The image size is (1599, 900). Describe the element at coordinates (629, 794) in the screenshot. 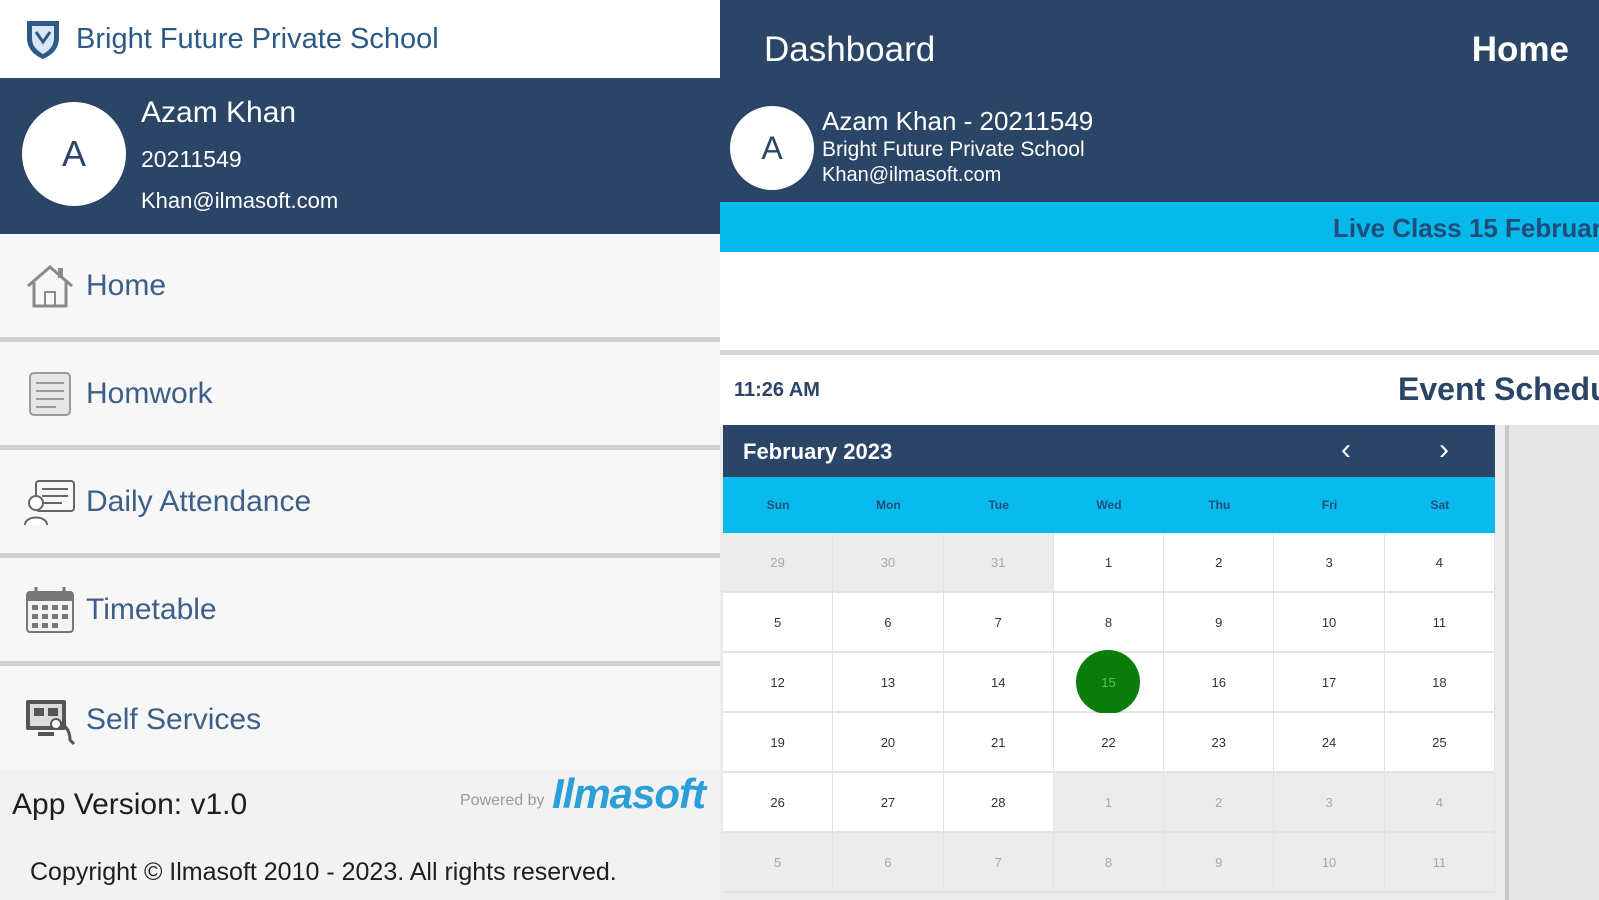

I see `ilmasoft-logo: Ilmasoft` at that location.